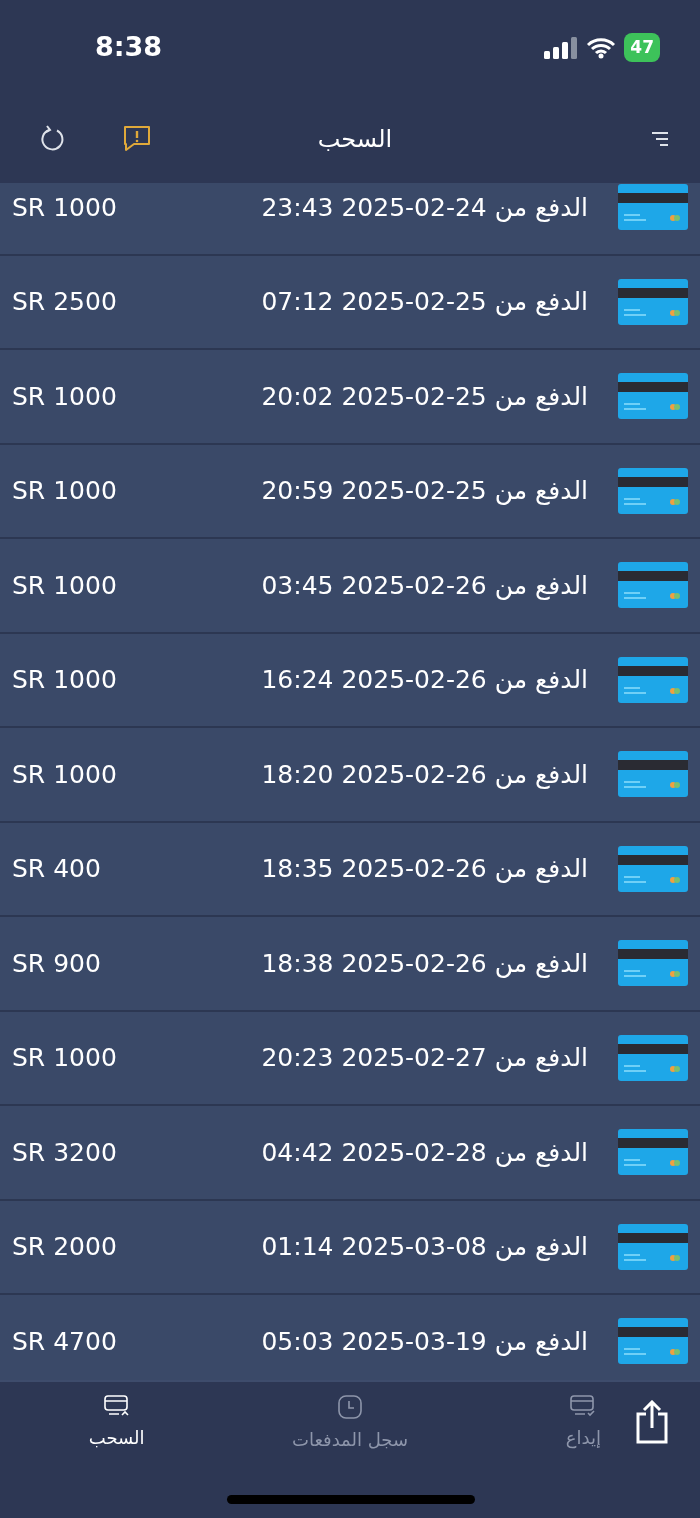 This screenshot has width=700, height=1518. Describe the element at coordinates (424, 302) in the screenshot. I see `transaction-label: الدفع من 25-02-2025 07:12` at that location.